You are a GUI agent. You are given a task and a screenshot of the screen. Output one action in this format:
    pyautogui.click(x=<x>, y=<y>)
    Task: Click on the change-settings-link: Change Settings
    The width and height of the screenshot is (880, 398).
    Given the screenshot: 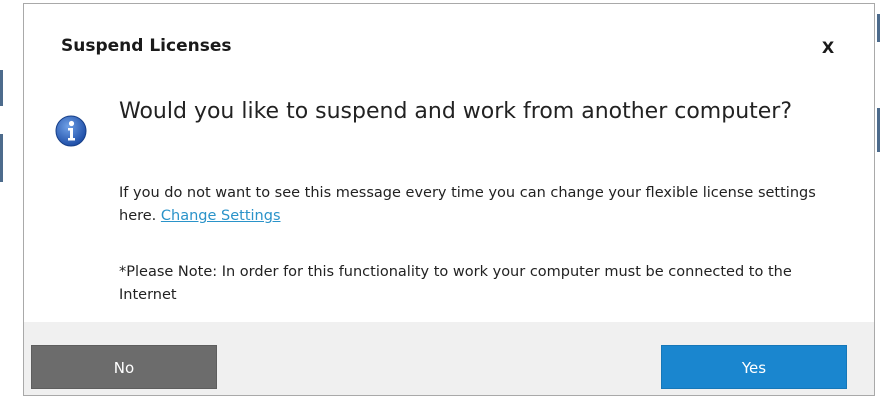 What is the action you would take?
    pyautogui.click(x=221, y=216)
    